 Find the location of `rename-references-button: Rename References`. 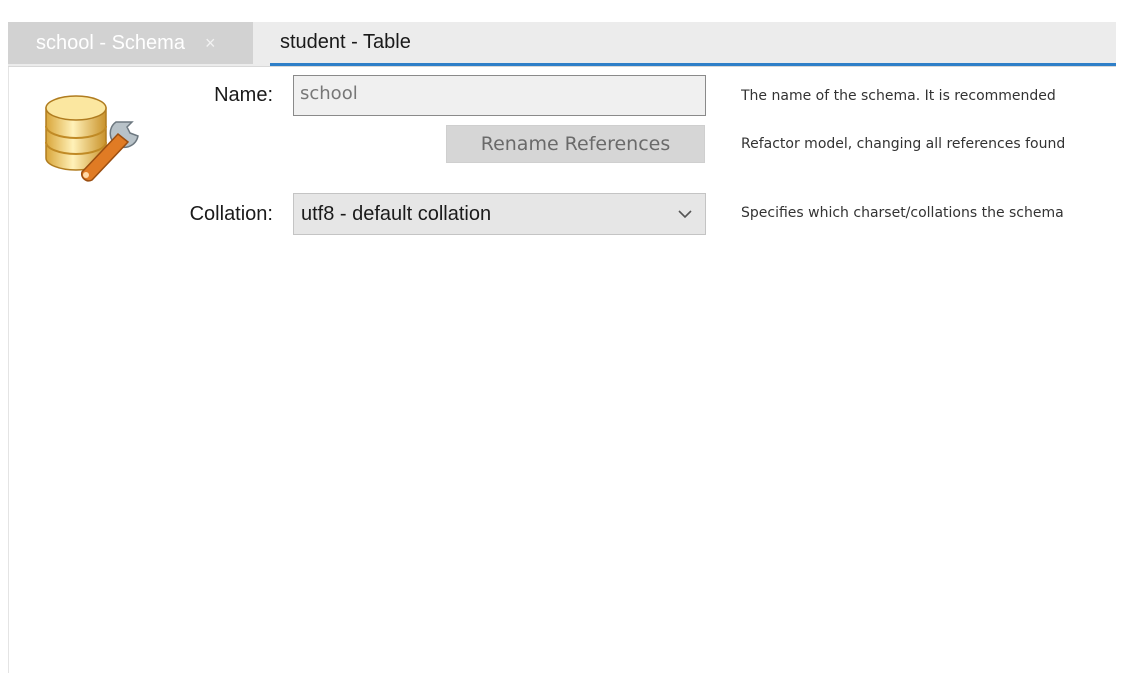

rename-references-button: Rename References is located at coordinates (575, 144).